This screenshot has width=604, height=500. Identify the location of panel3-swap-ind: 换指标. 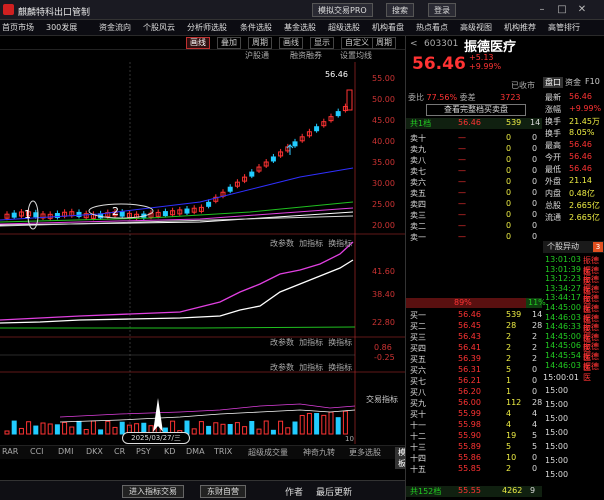
(340, 342).